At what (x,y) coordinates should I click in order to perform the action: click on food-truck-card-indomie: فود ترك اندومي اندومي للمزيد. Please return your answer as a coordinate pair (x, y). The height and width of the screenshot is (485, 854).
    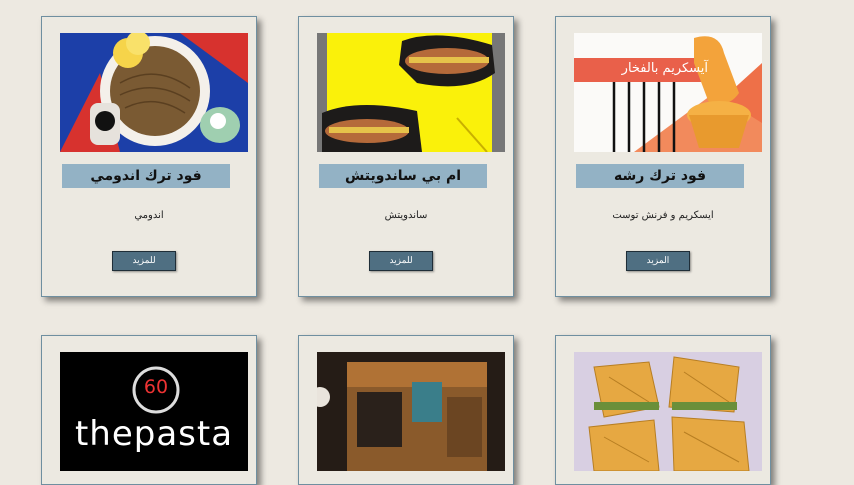
    Looking at the image, I should click on (149, 156).